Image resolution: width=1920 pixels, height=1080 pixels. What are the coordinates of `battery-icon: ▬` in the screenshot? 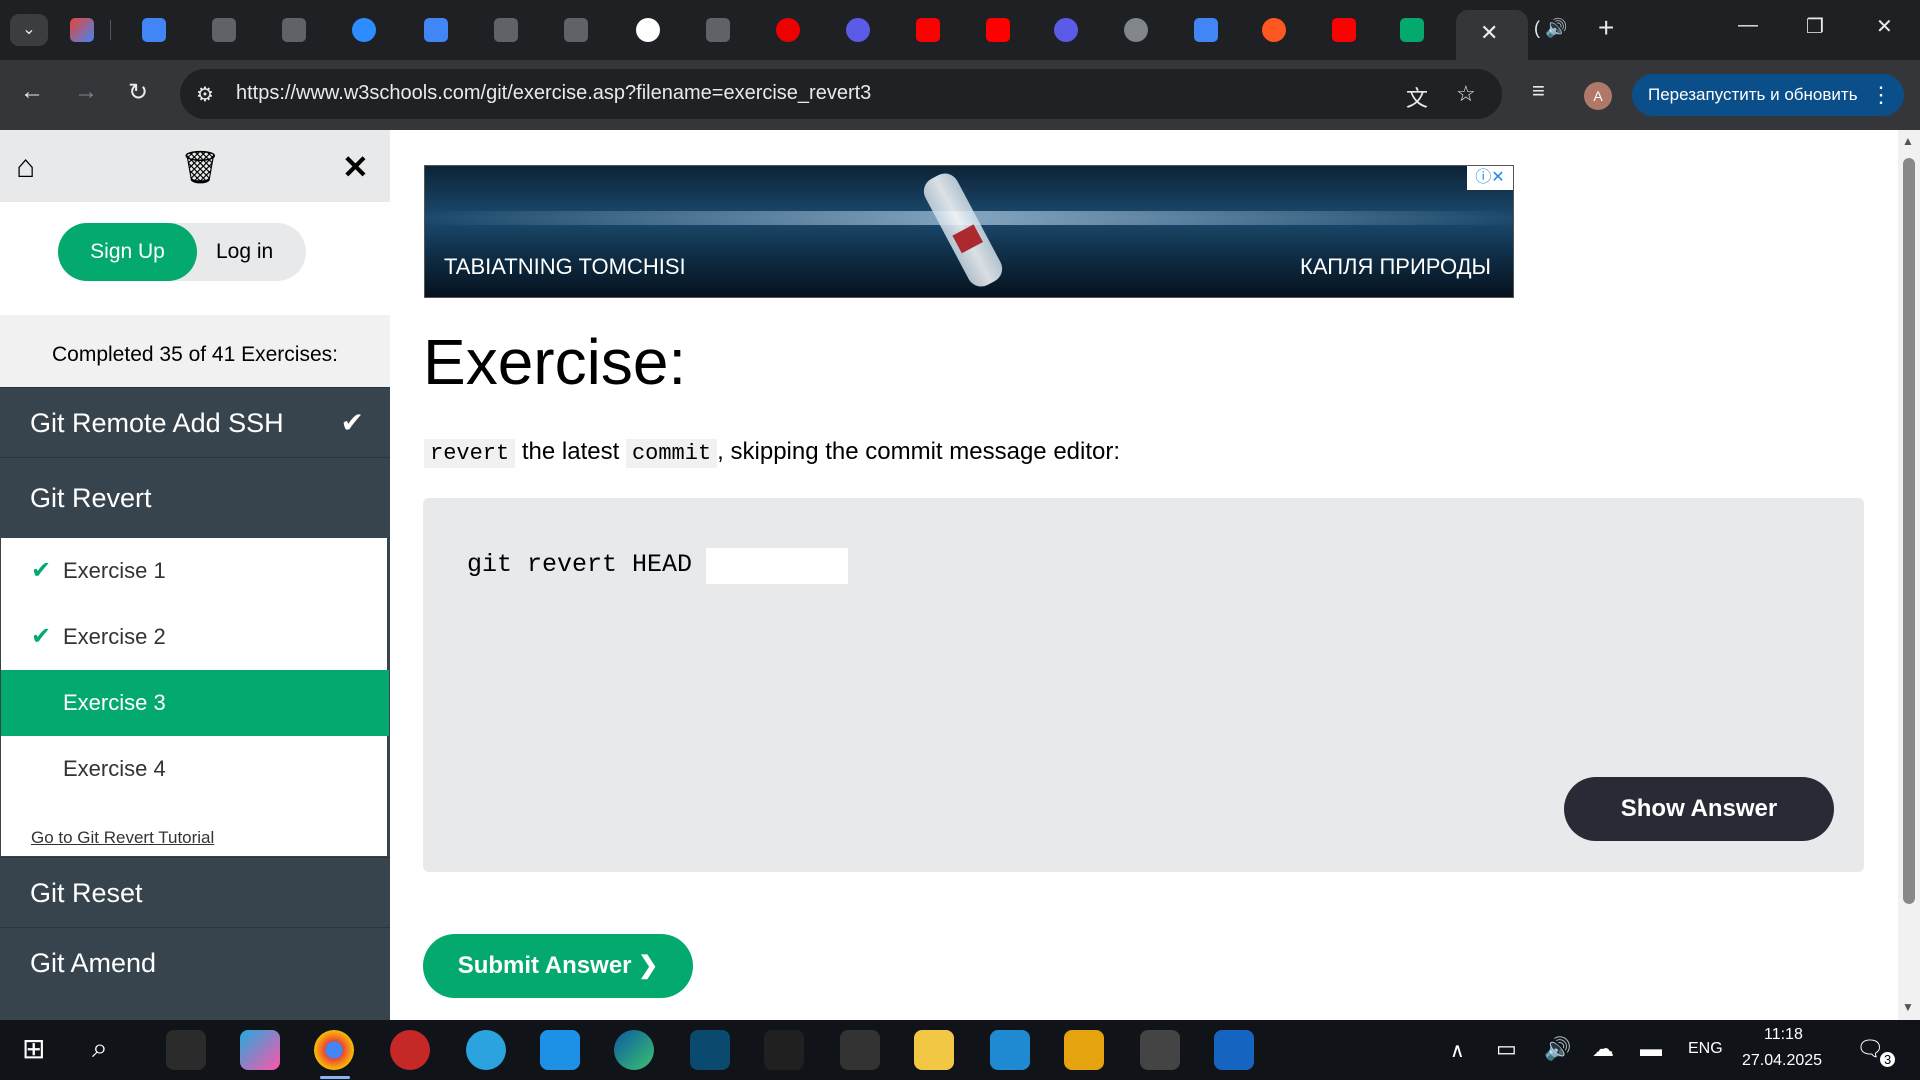 It's located at (1651, 1049).